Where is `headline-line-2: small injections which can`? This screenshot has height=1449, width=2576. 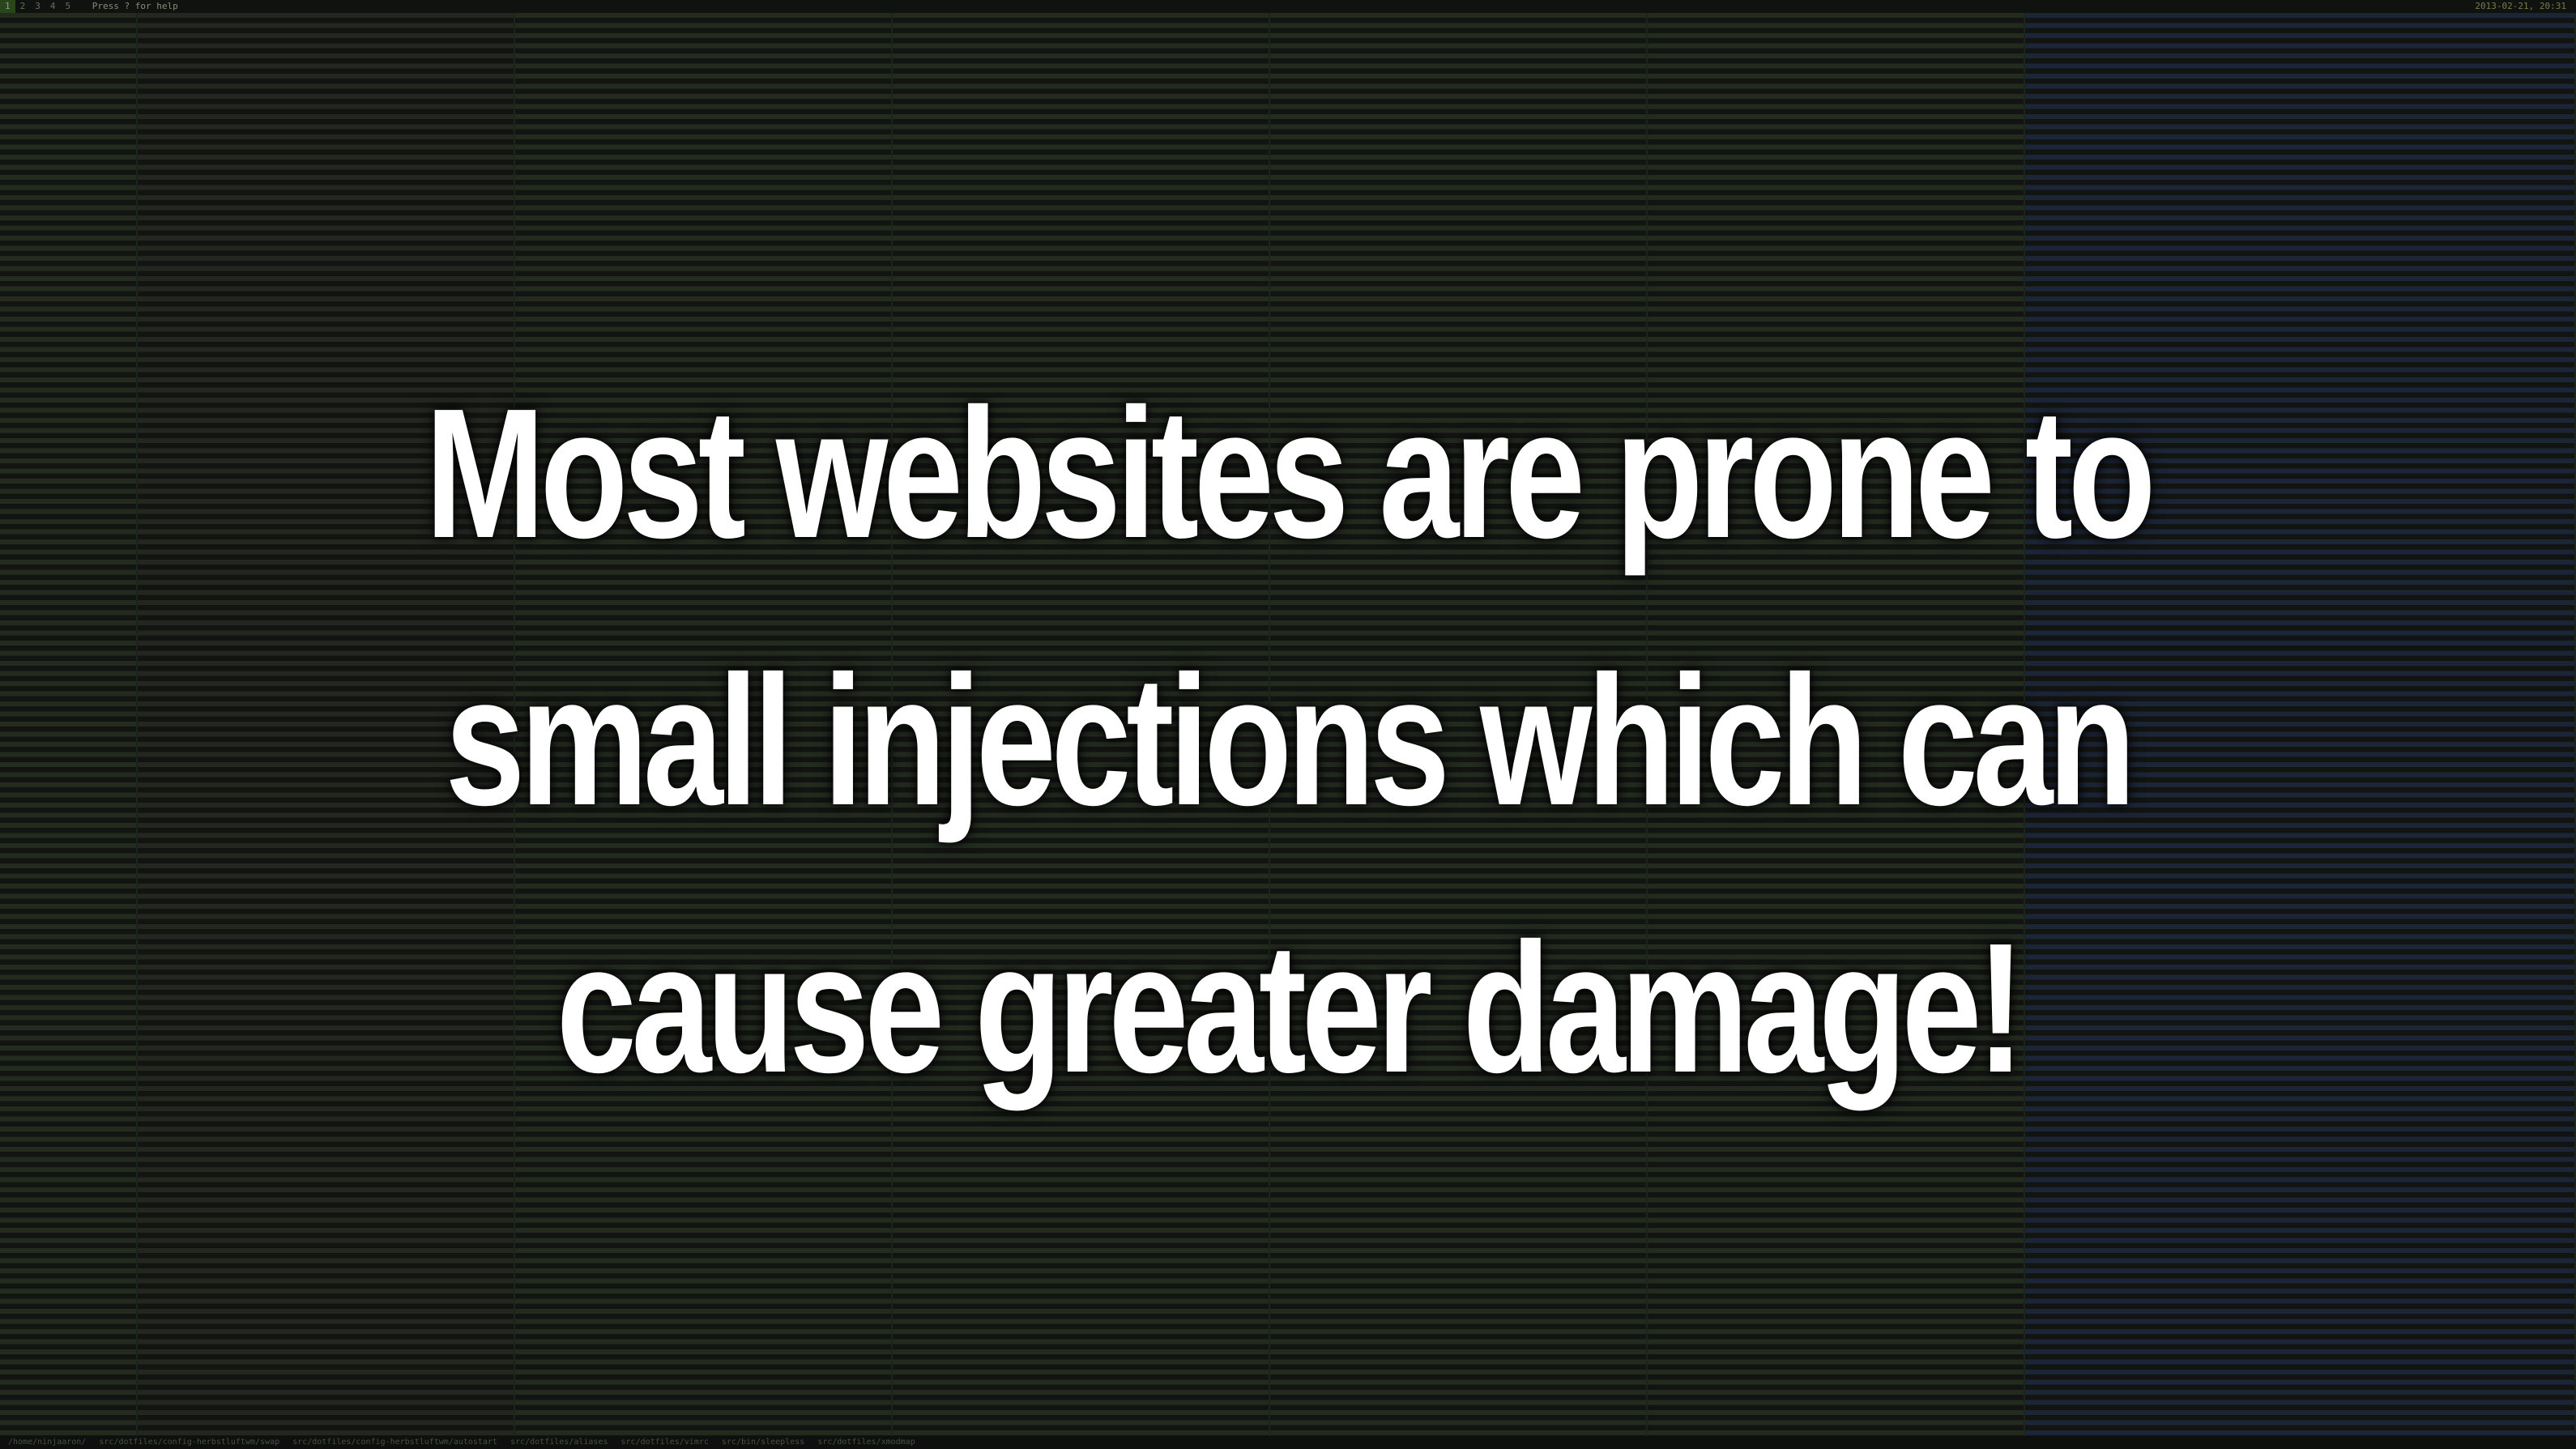
headline-line-2: small injections which can is located at coordinates (1290, 741).